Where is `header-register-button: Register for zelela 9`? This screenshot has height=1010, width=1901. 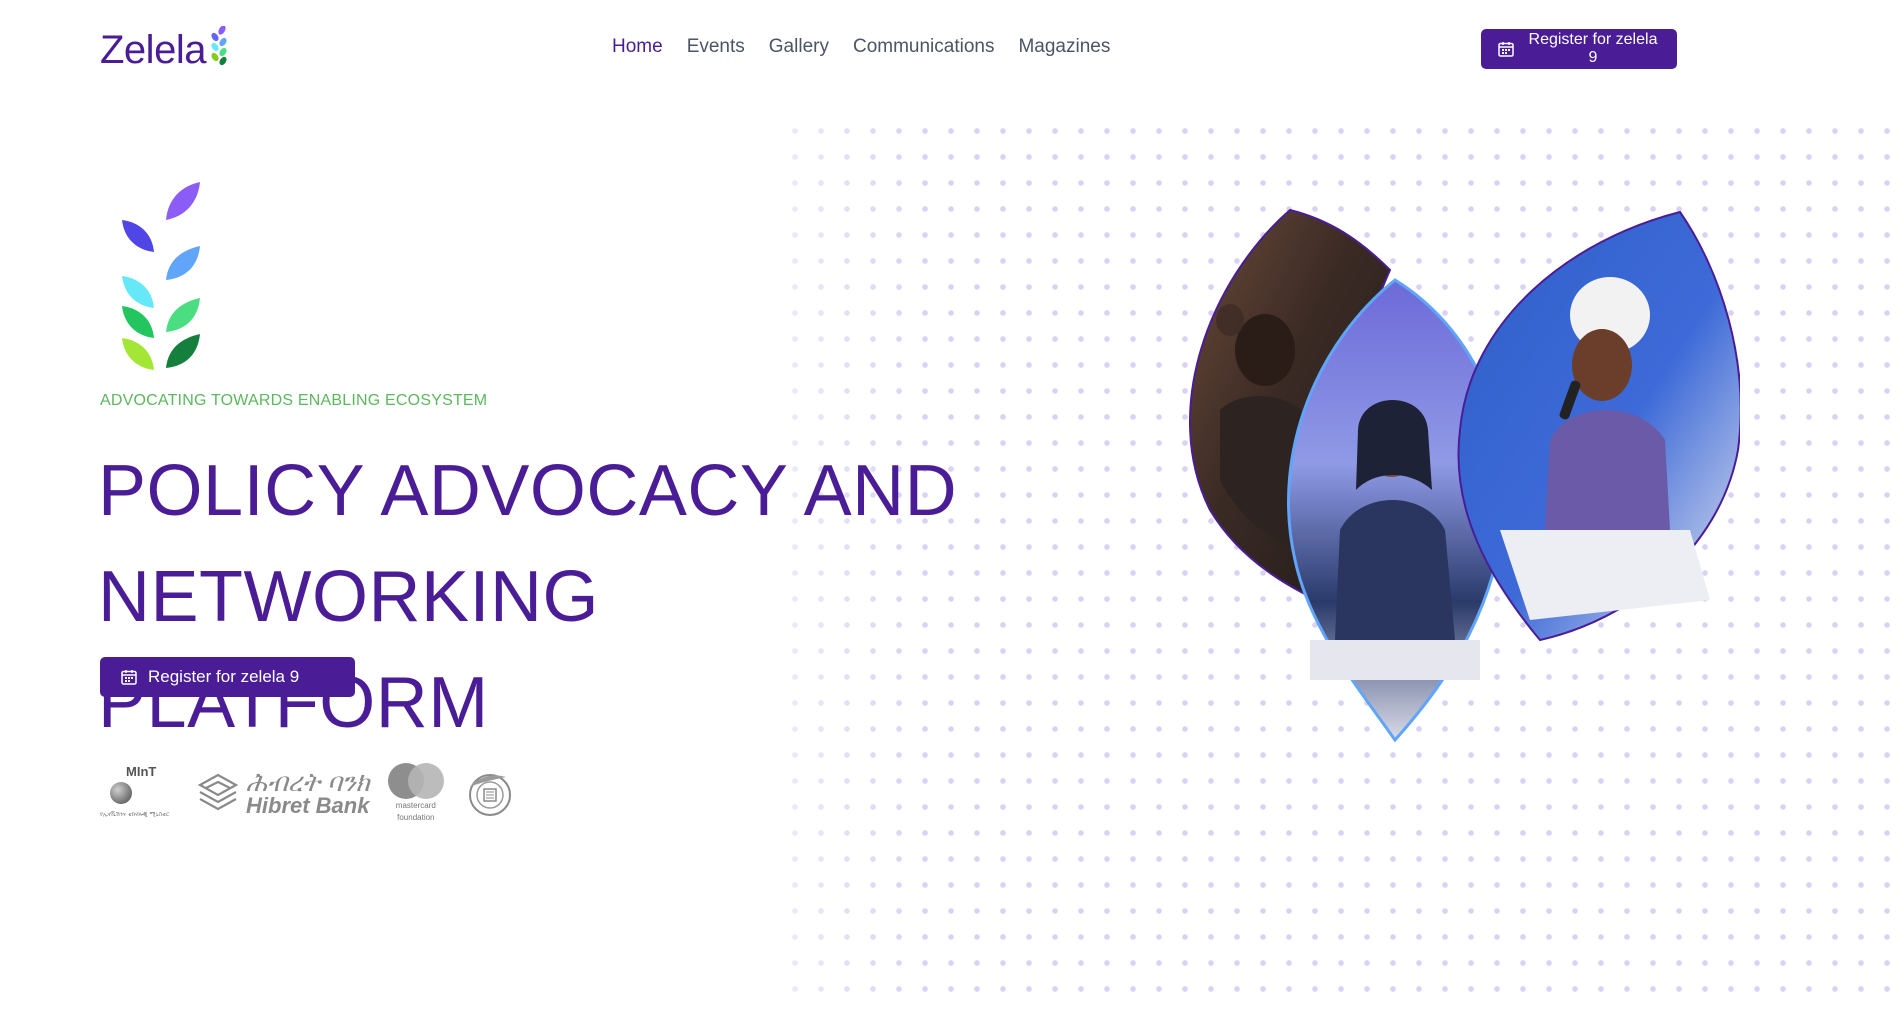 header-register-button: Register for zelela 9 is located at coordinates (1579, 49).